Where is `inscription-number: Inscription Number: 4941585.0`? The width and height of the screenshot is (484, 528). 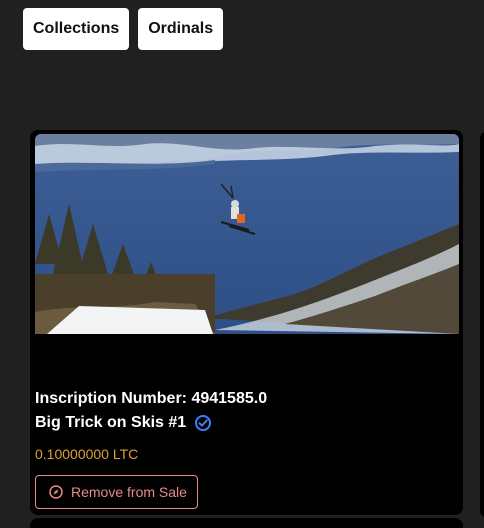 inscription-number: Inscription Number: 4941585.0 is located at coordinates (151, 398).